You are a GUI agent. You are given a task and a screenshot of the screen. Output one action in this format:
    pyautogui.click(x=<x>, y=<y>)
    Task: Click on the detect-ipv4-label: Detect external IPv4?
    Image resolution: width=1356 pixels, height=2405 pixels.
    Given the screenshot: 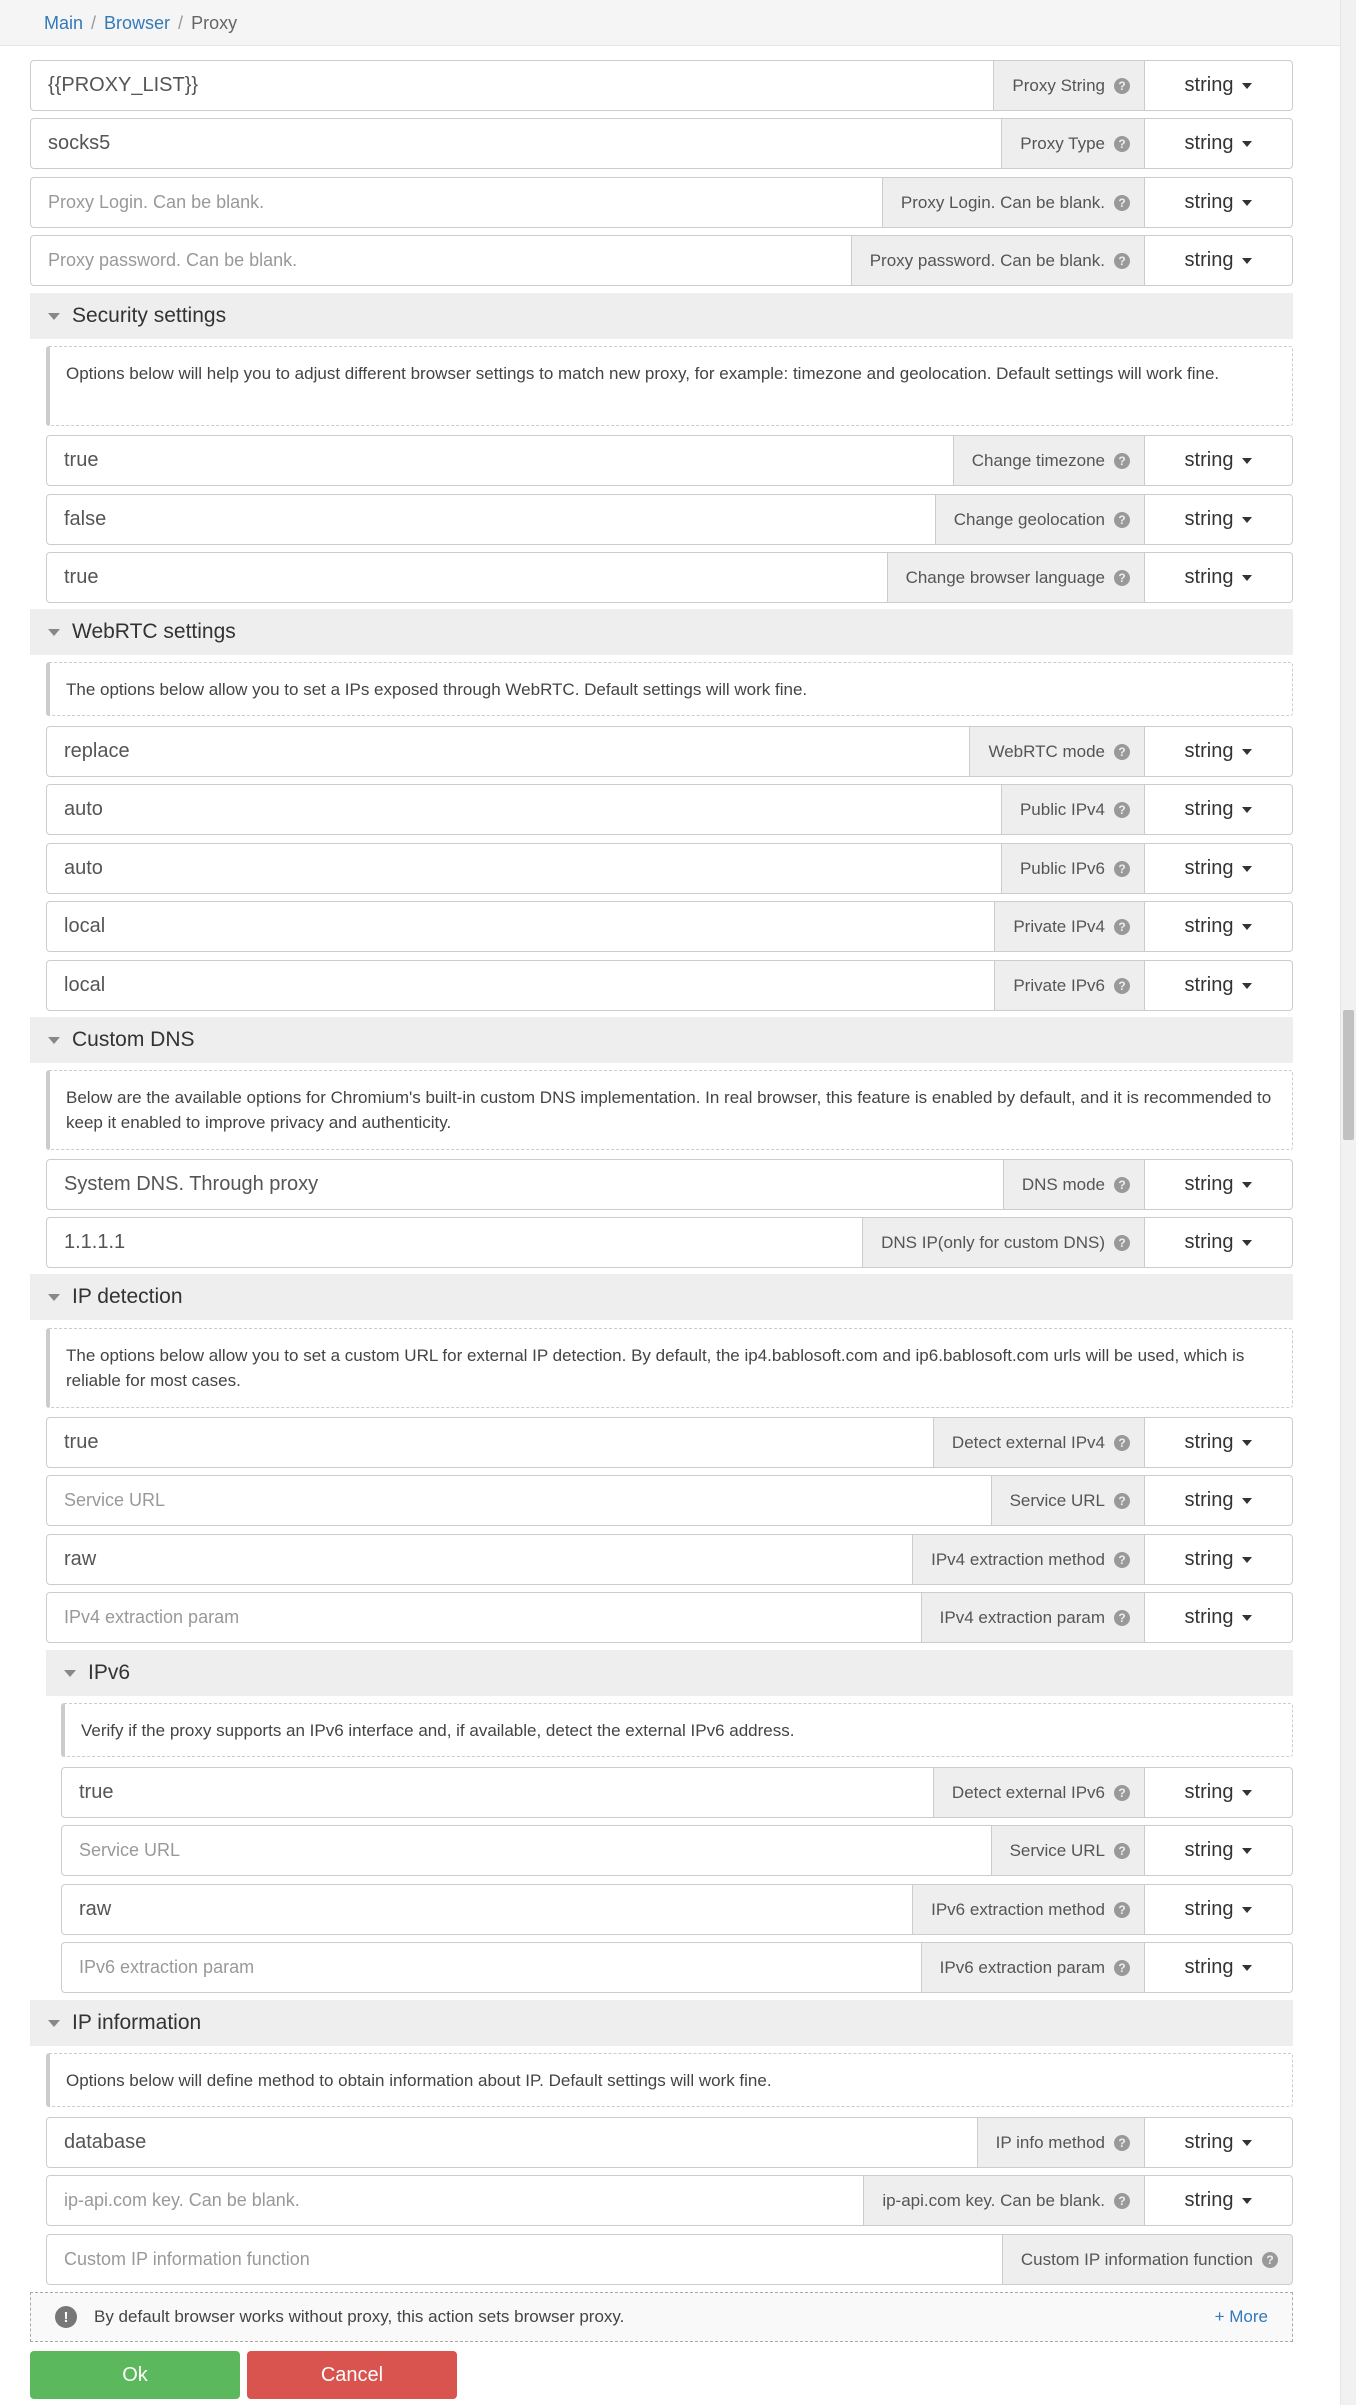 What is the action you would take?
    pyautogui.click(x=1039, y=1442)
    